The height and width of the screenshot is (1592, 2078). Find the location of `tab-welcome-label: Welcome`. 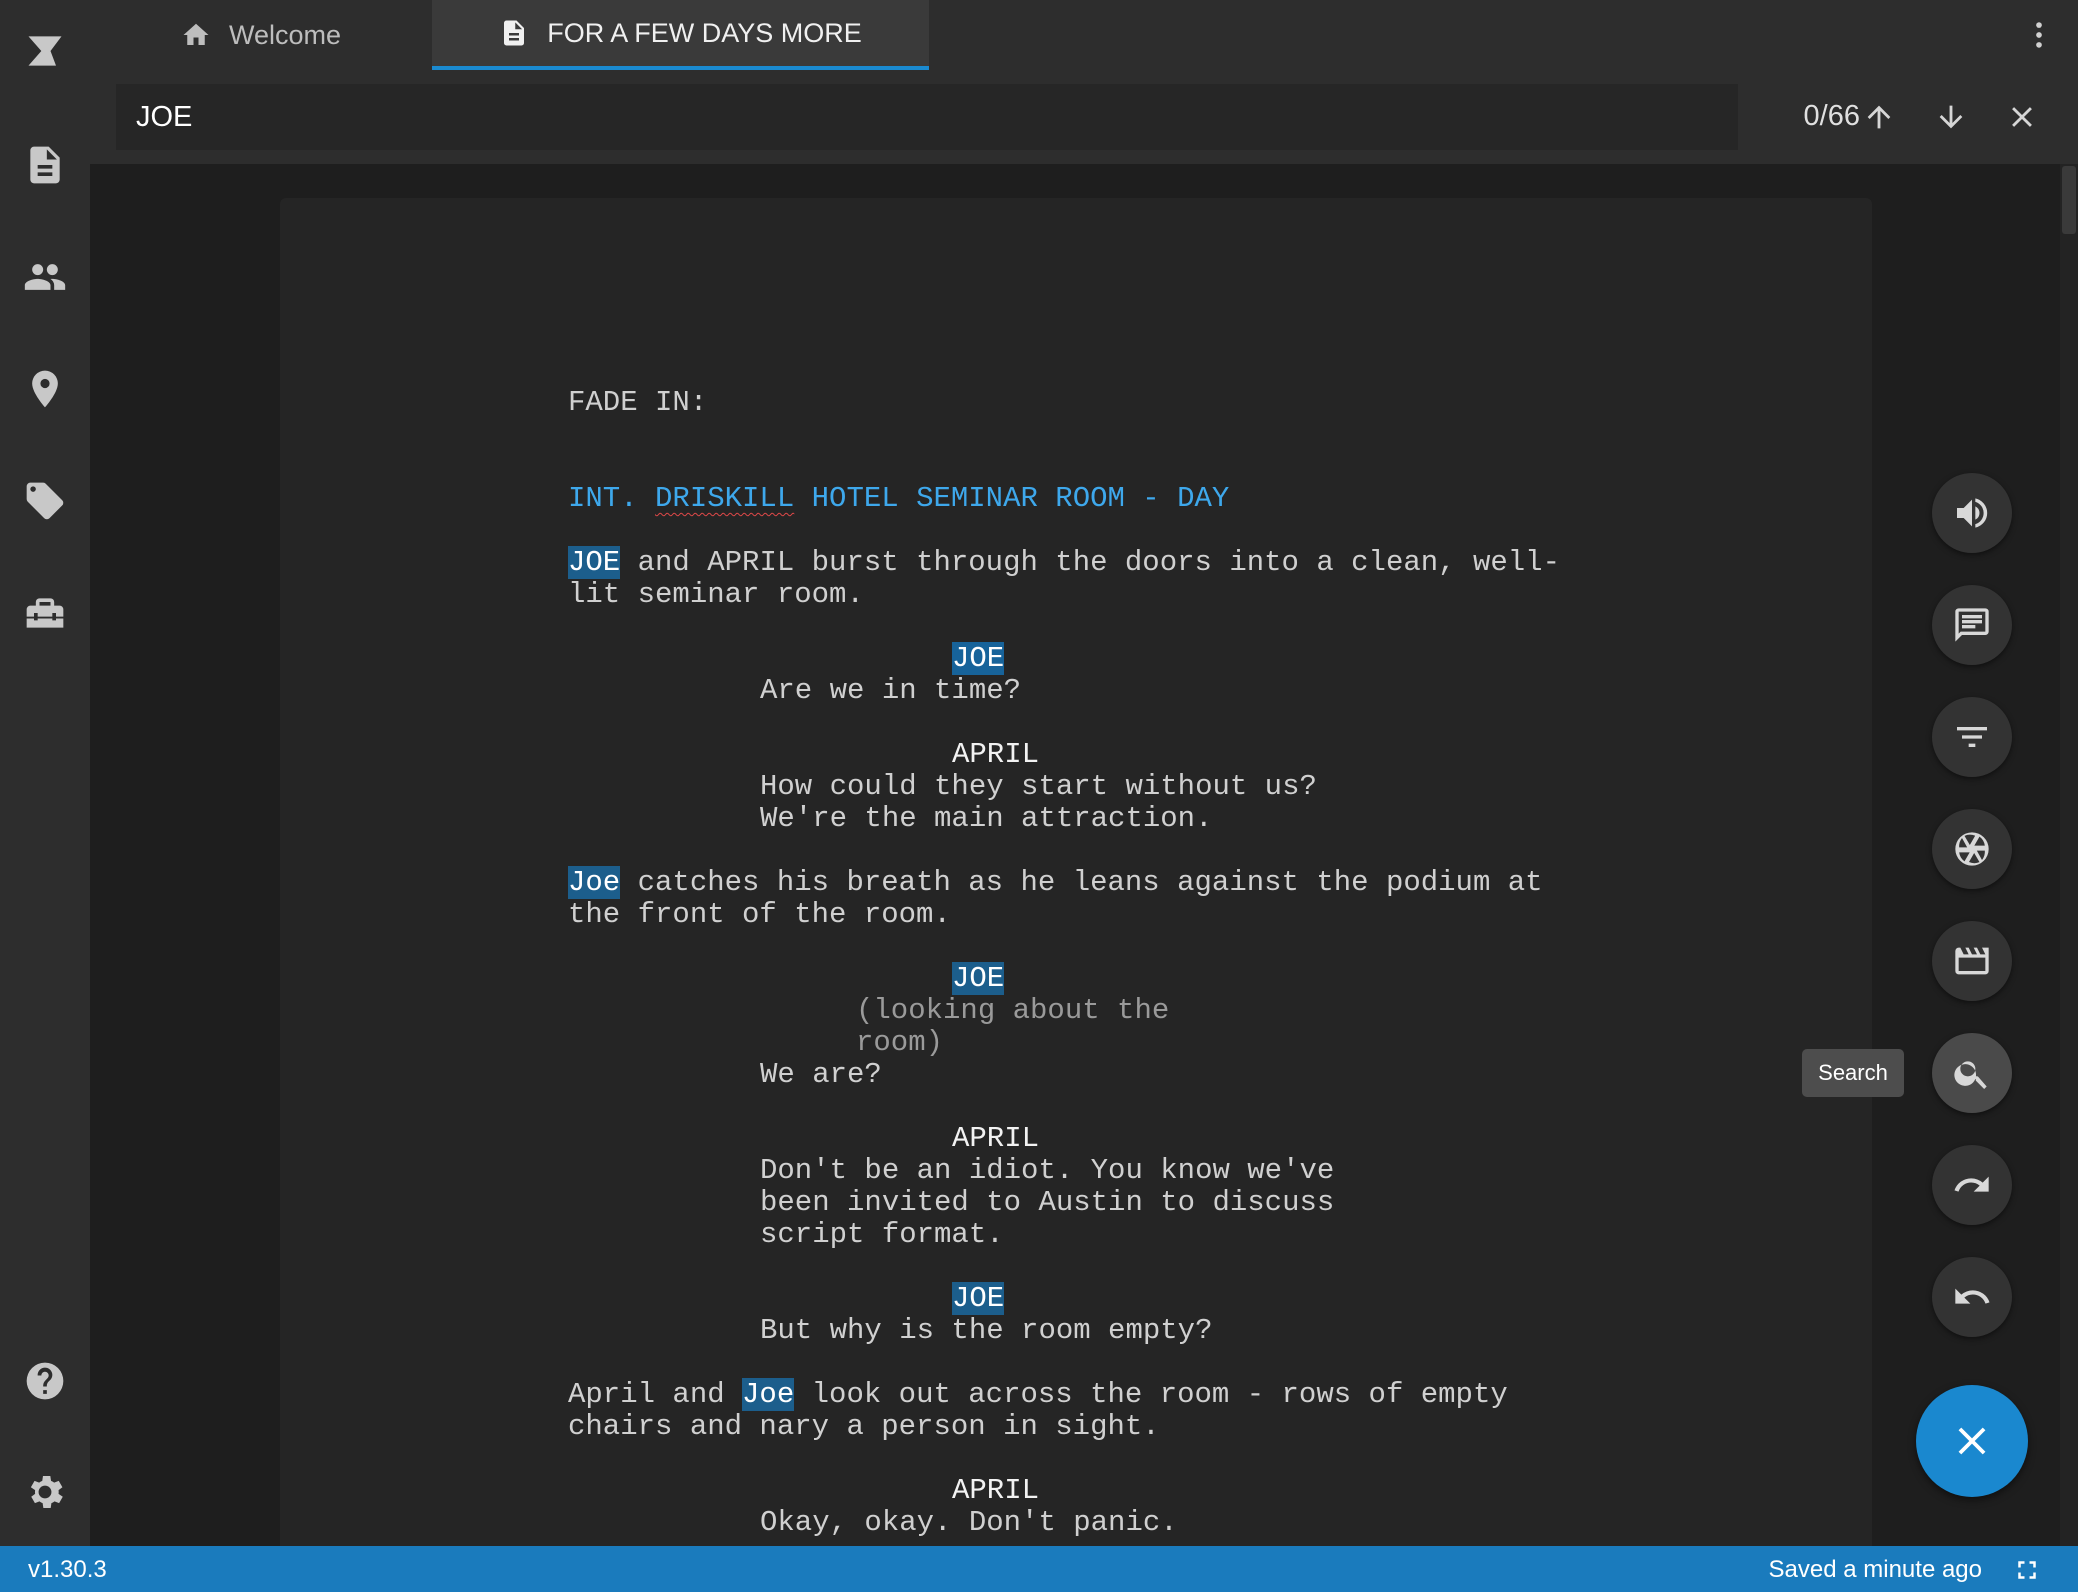

tab-welcome-label: Welcome is located at coordinates (285, 34).